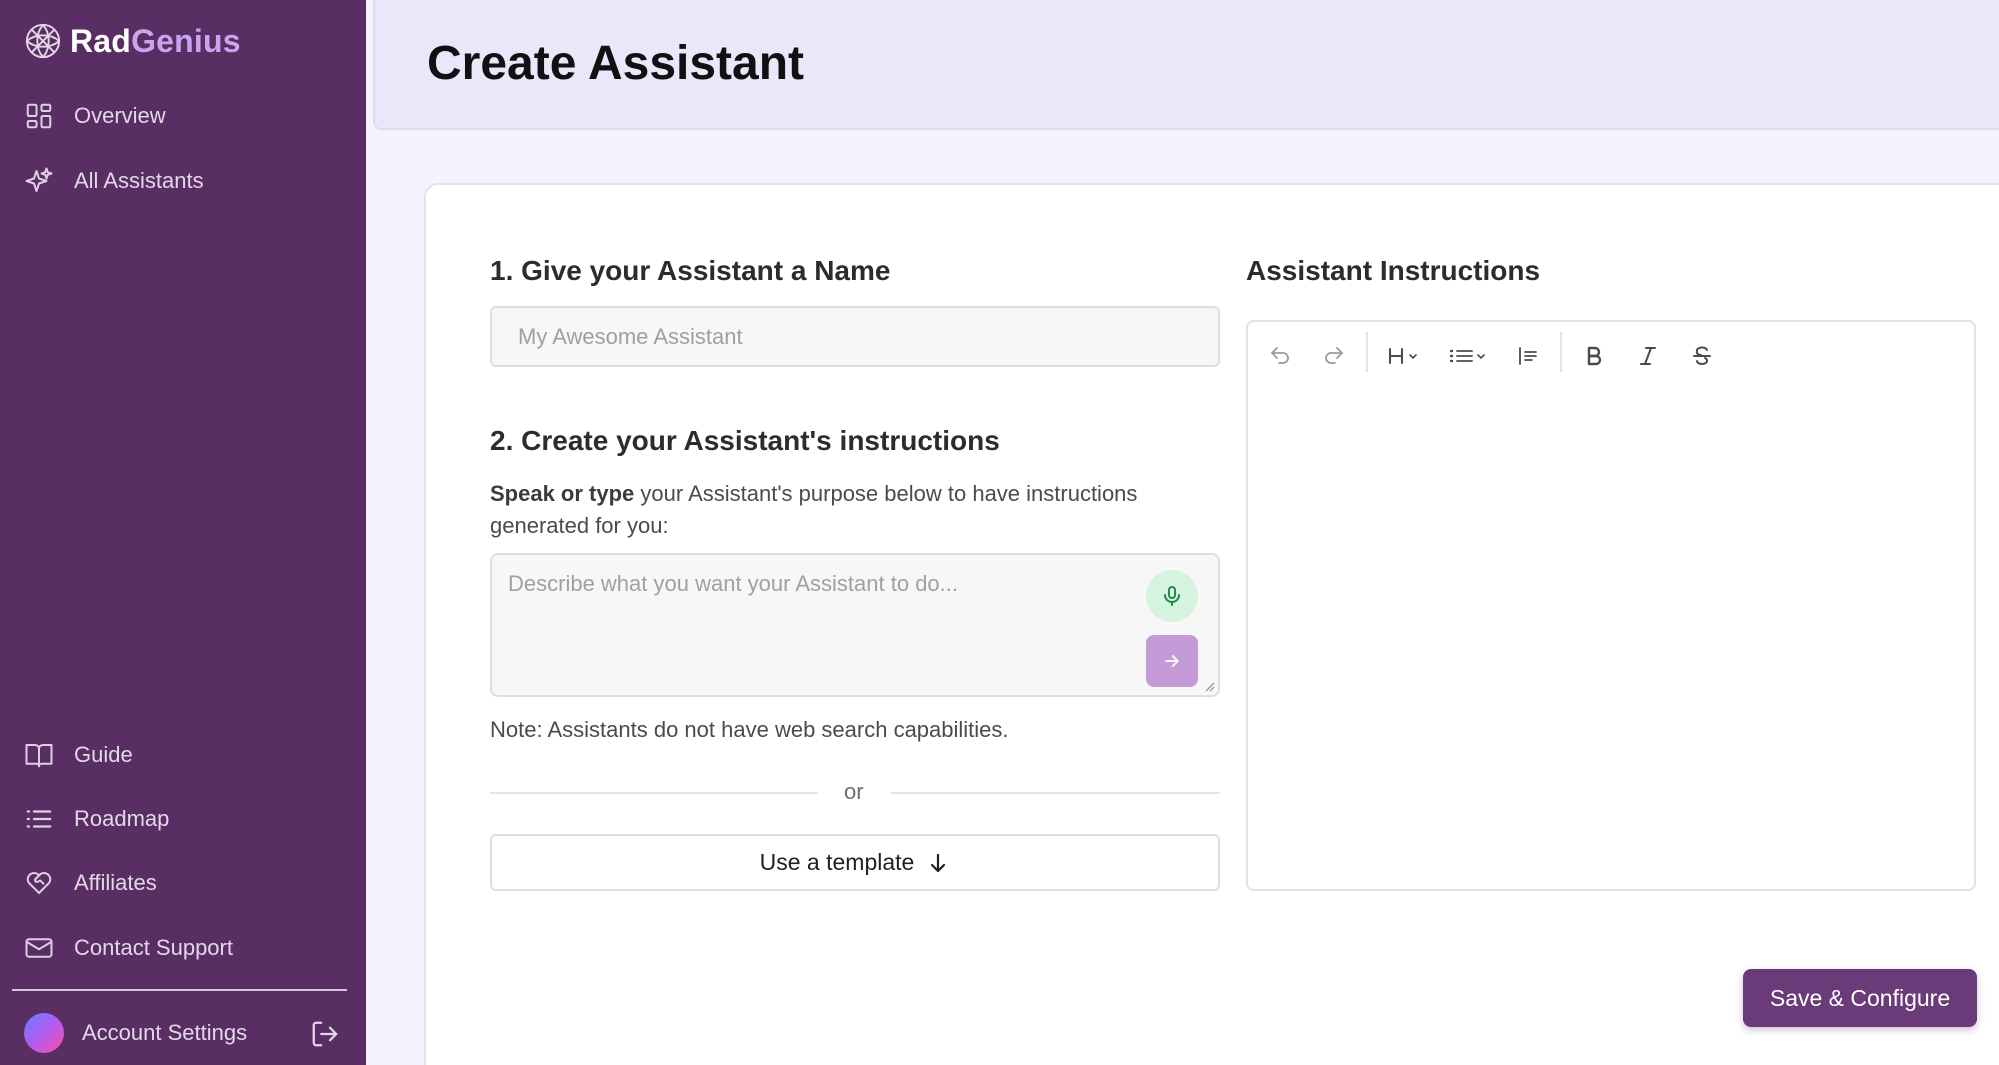  What do you see at coordinates (39, 179) in the screenshot?
I see `sparkles-icon` at bounding box center [39, 179].